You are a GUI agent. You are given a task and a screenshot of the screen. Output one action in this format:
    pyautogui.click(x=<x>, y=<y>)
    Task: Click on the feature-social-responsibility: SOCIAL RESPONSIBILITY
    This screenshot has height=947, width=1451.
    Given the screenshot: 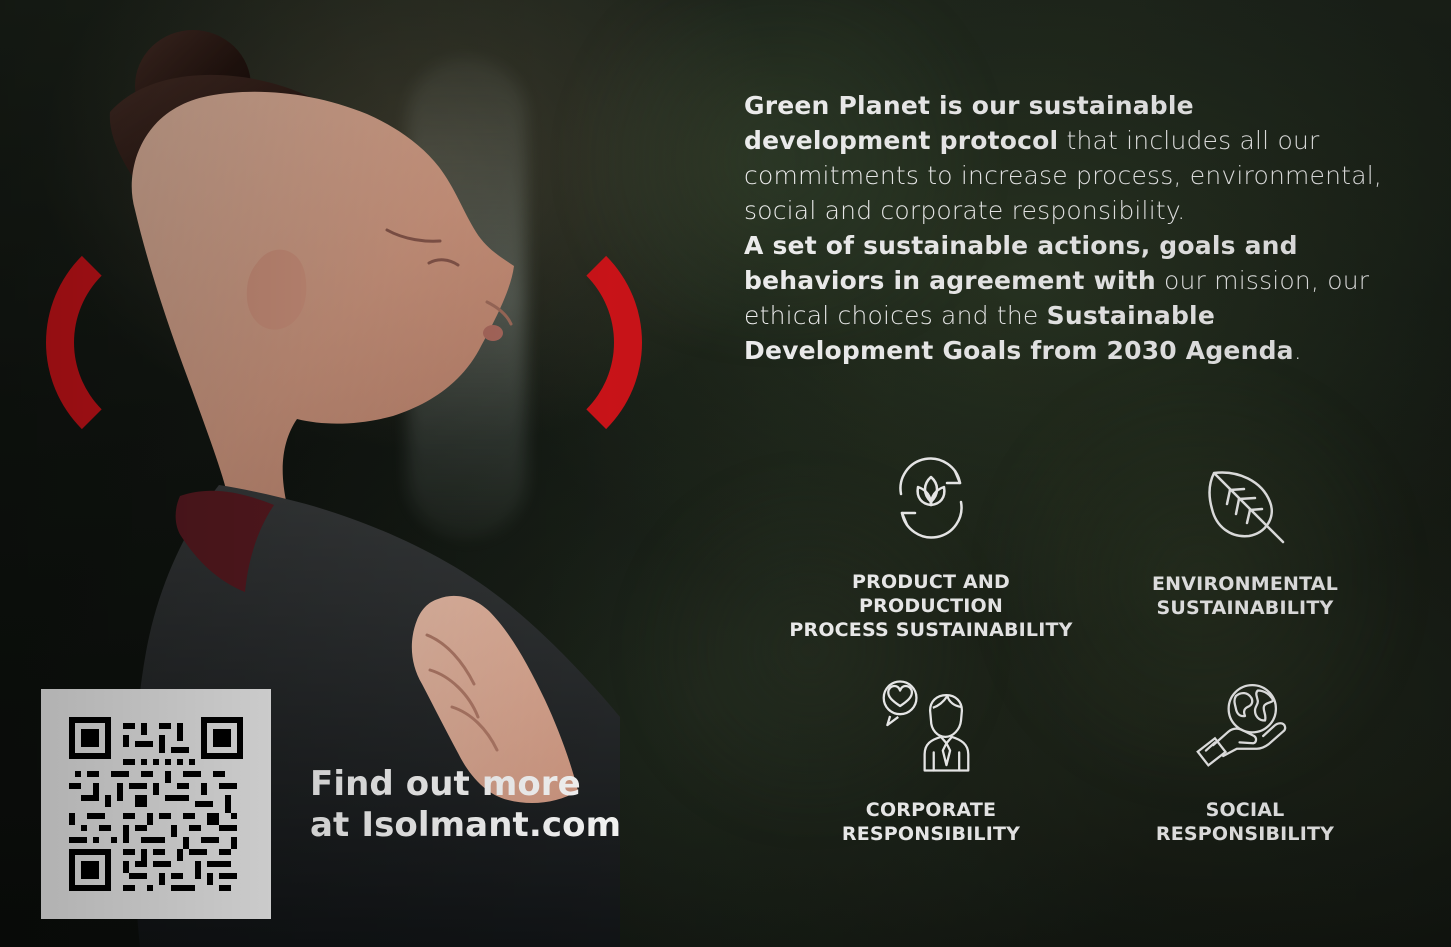 What is the action you would take?
    pyautogui.click(x=1245, y=761)
    